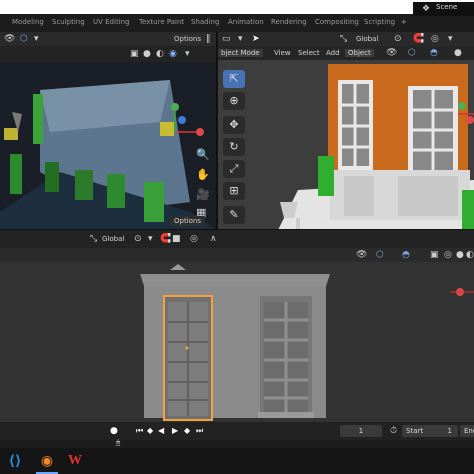 The image size is (474, 474). What do you see at coordinates (188, 39) in the screenshot?
I see `options-button: Options` at bounding box center [188, 39].